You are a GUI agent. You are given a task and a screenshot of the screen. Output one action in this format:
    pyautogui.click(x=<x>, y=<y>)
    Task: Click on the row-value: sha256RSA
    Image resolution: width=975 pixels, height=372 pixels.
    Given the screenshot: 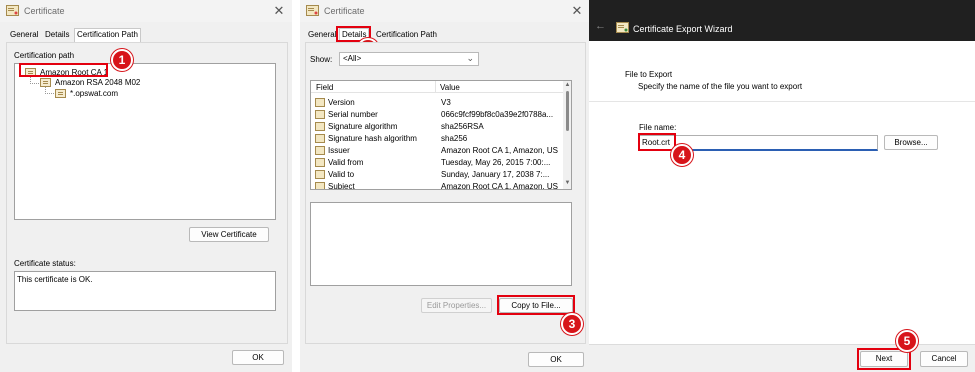 What is the action you would take?
    pyautogui.click(x=462, y=126)
    